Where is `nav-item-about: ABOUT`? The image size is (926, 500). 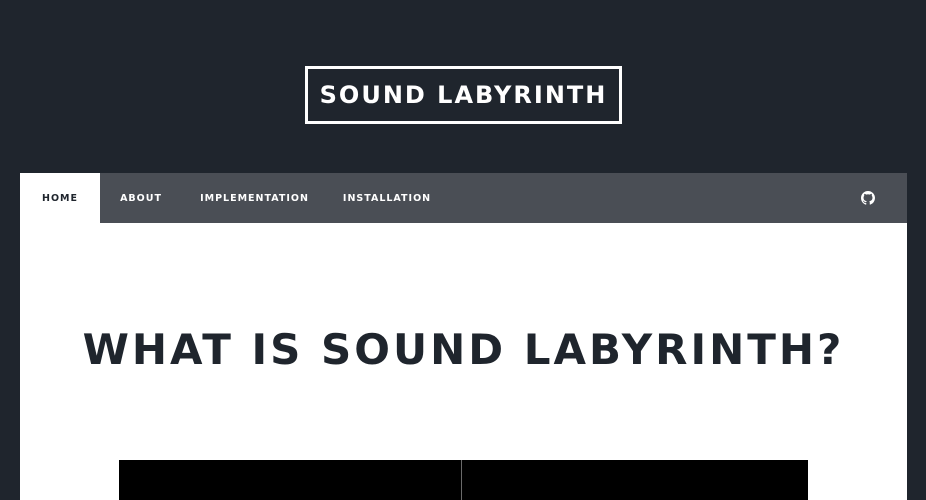 nav-item-about: ABOUT is located at coordinates (141, 198).